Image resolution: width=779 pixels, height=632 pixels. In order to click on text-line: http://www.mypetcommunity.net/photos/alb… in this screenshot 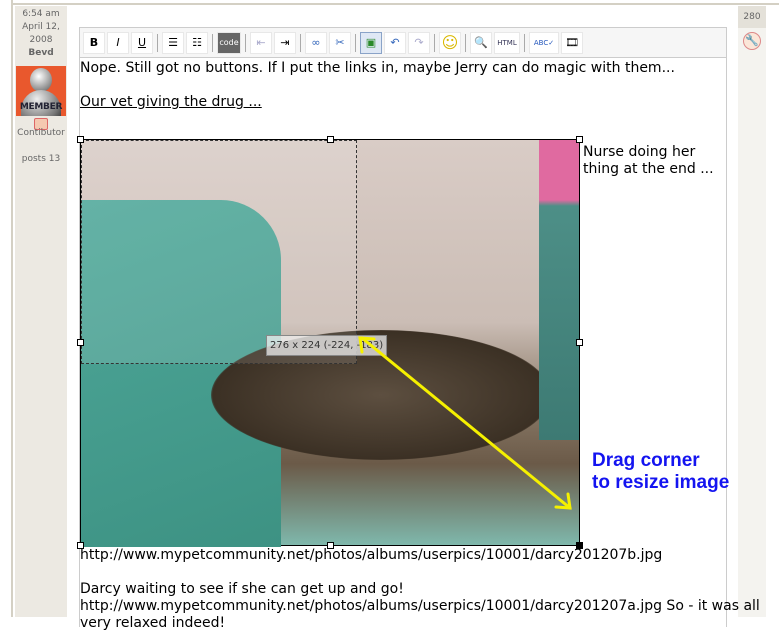, I will do `click(420, 606)`.